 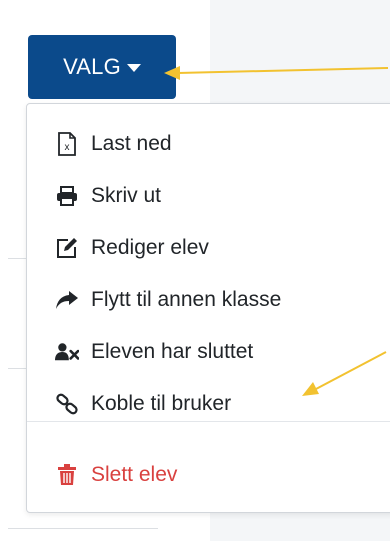 What do you see at coordinates (133, 68) in the screenshot?
I see `caret-down-icon` at bounding box center [133, 68].